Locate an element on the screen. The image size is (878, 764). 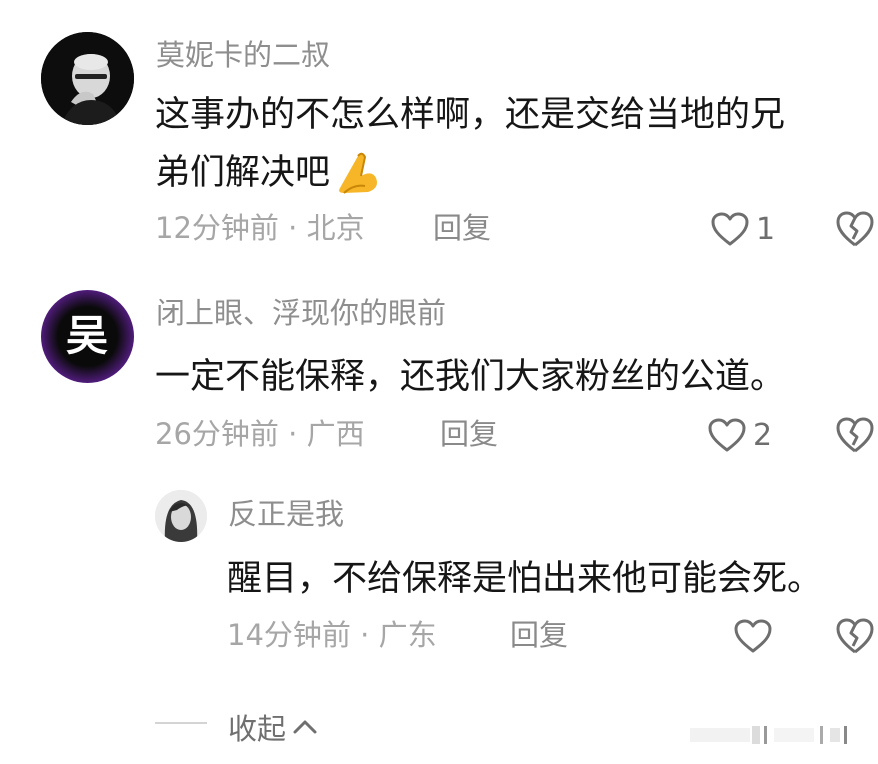
like-count: 2 is located at coordinates (763, 435).